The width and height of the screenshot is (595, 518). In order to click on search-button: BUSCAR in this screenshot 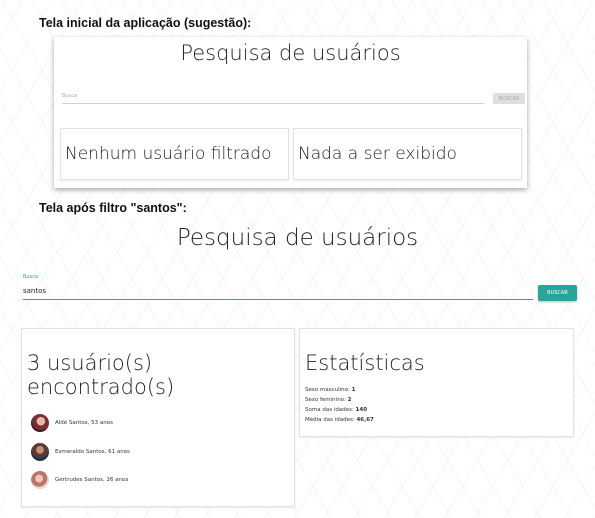, I will do `click(557, 293)`.